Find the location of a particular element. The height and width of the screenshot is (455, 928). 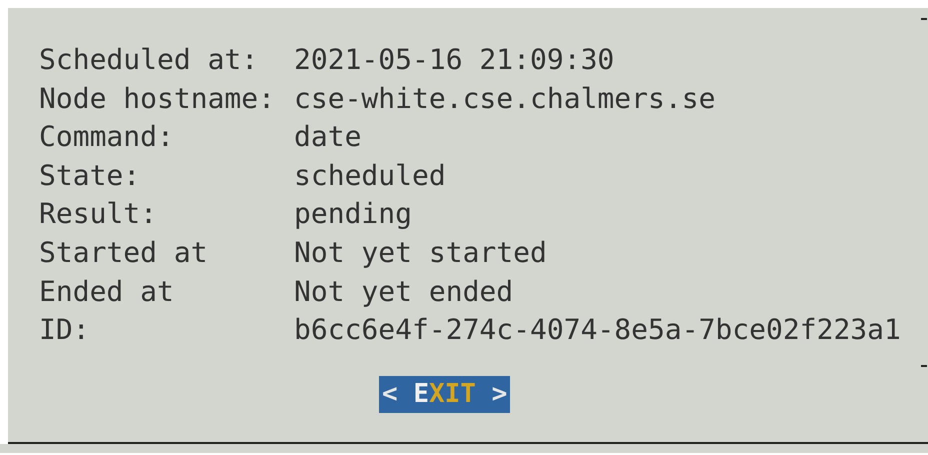

field-value: b6cc6e4f-274c-4074-8e5a-7bce02f223a1 is located at coordinates (597, 330).